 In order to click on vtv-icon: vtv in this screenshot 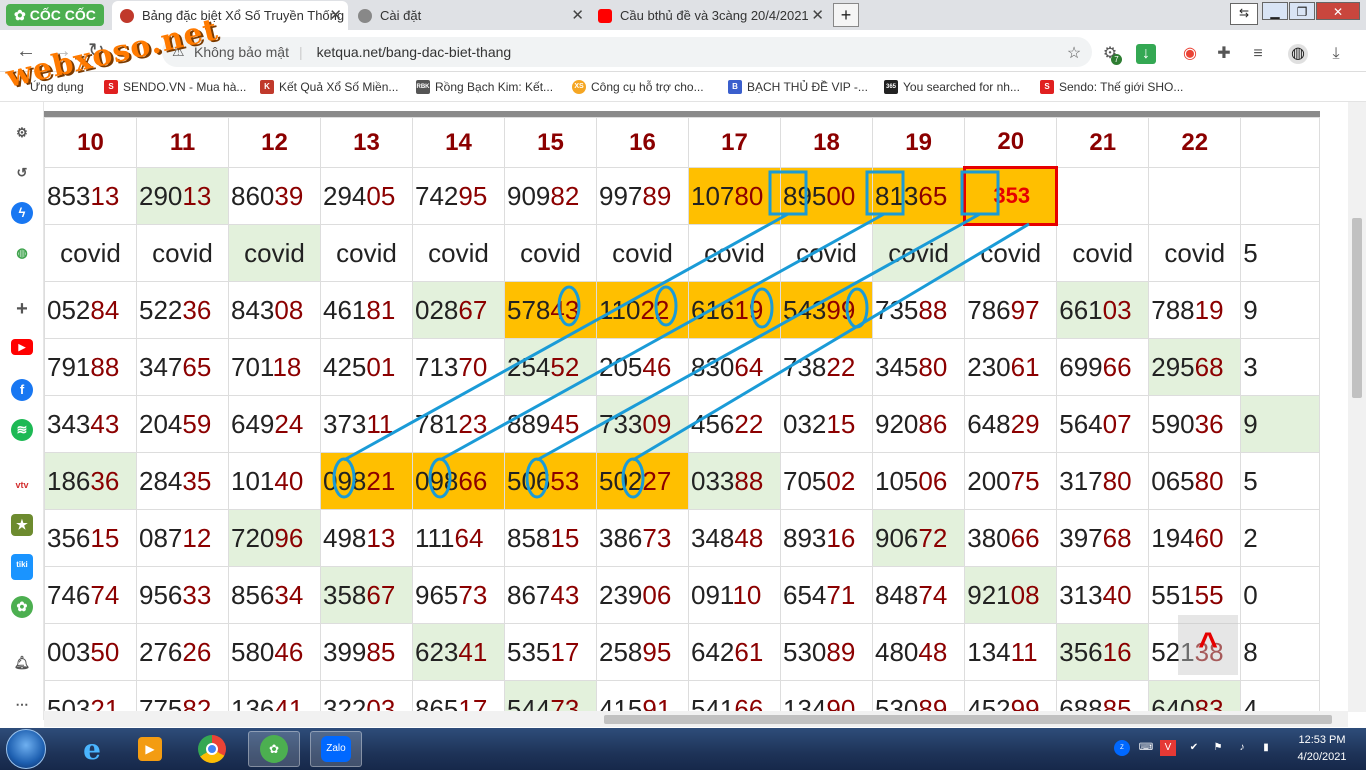, I will do `click(22, 485)`.